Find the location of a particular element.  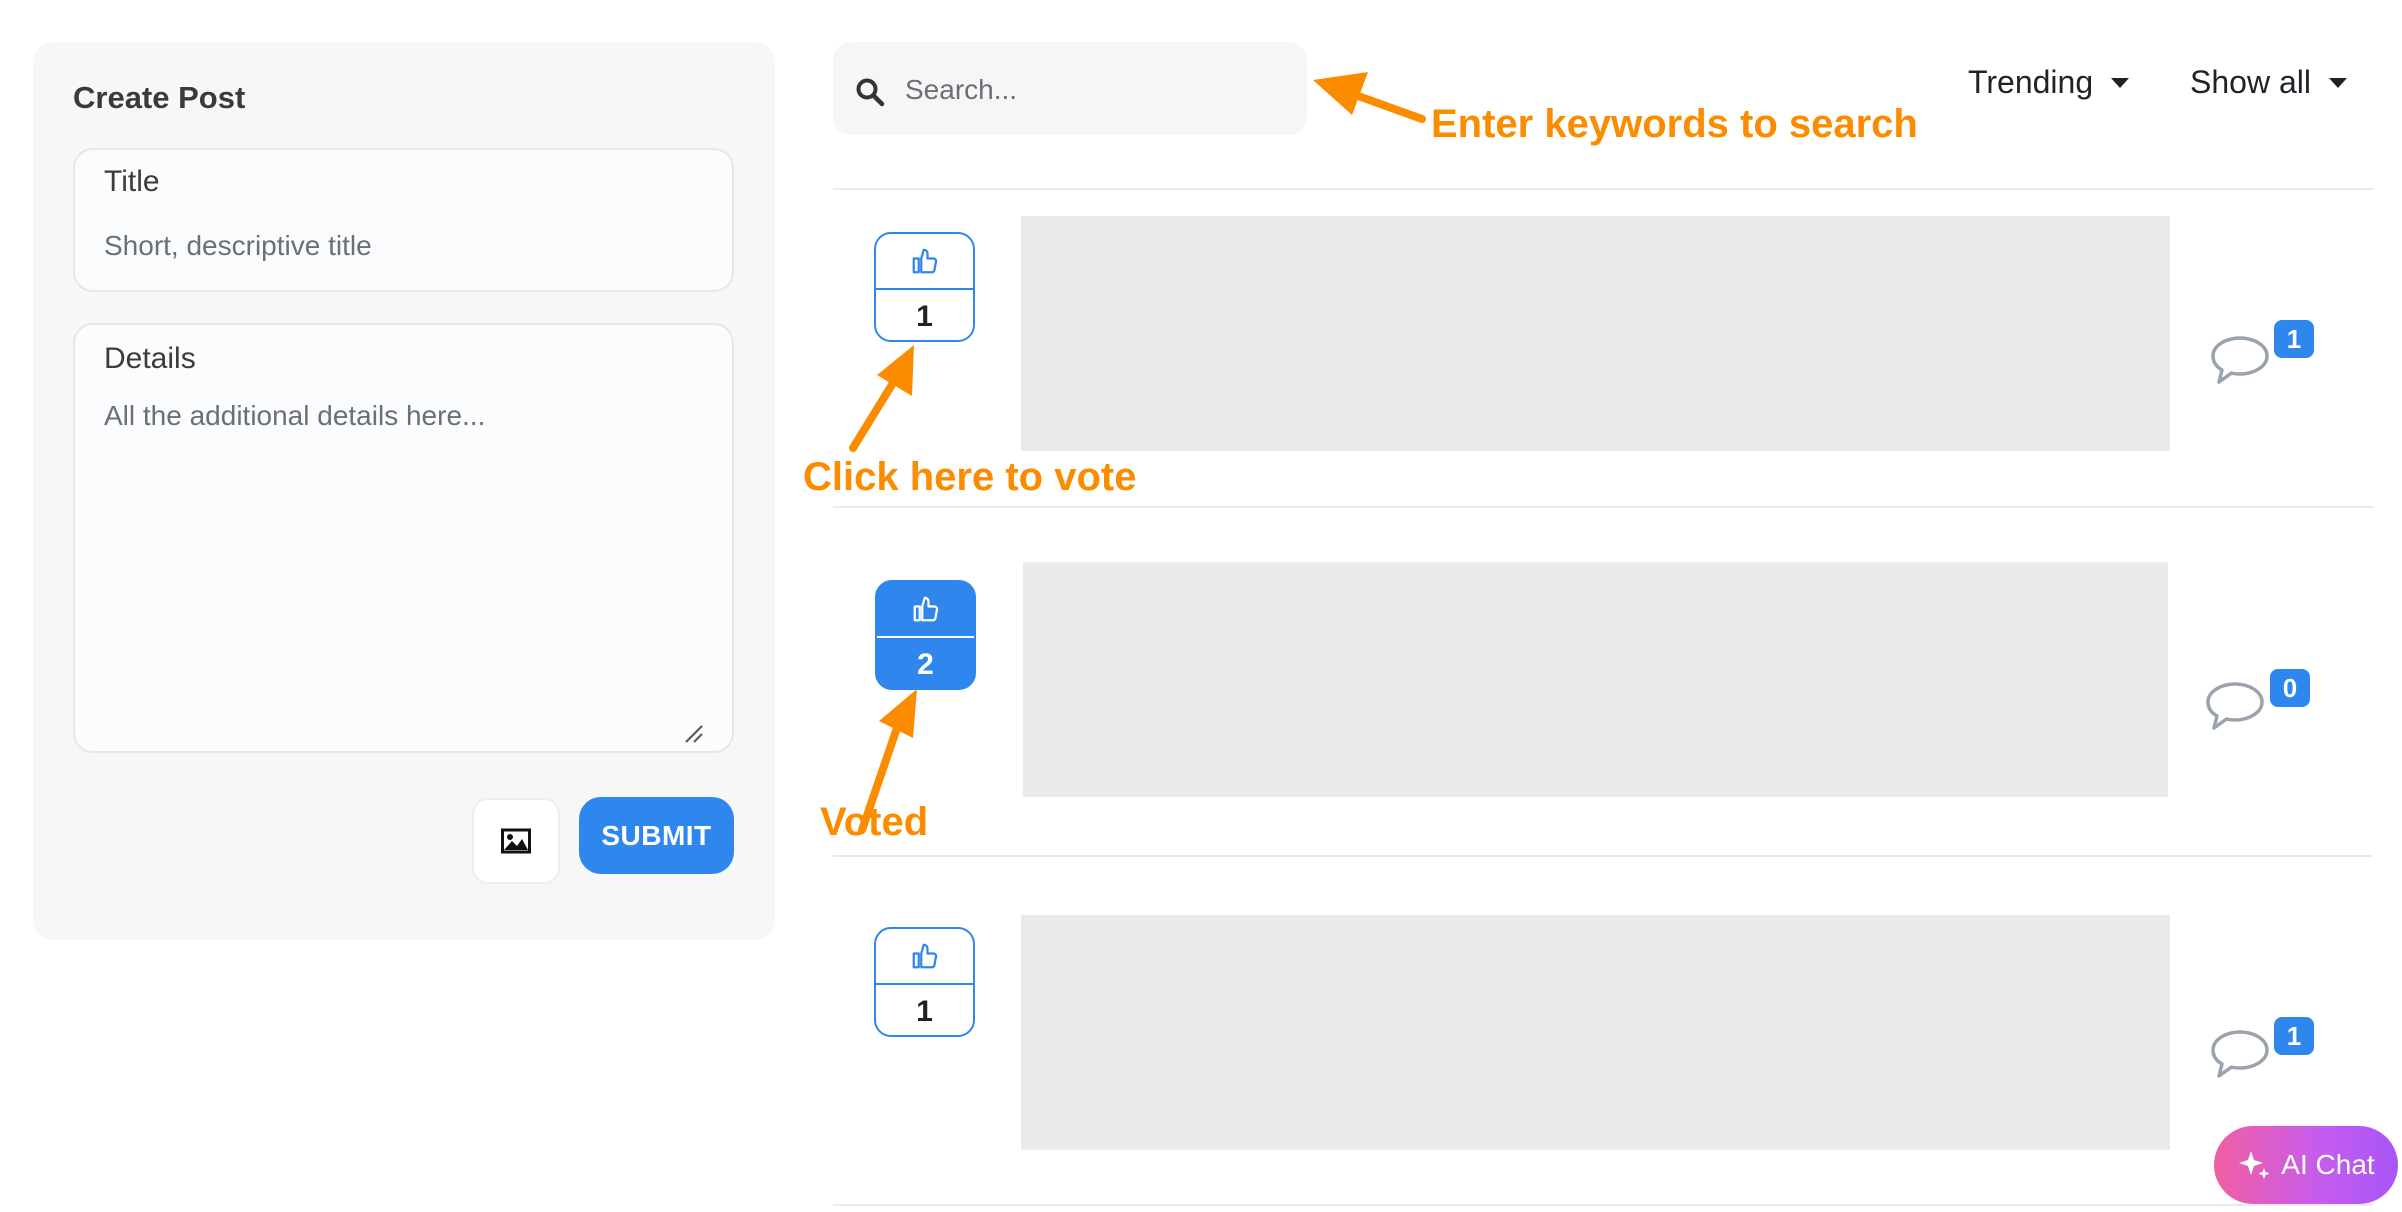

title-input is located at coordinates (404, 246).